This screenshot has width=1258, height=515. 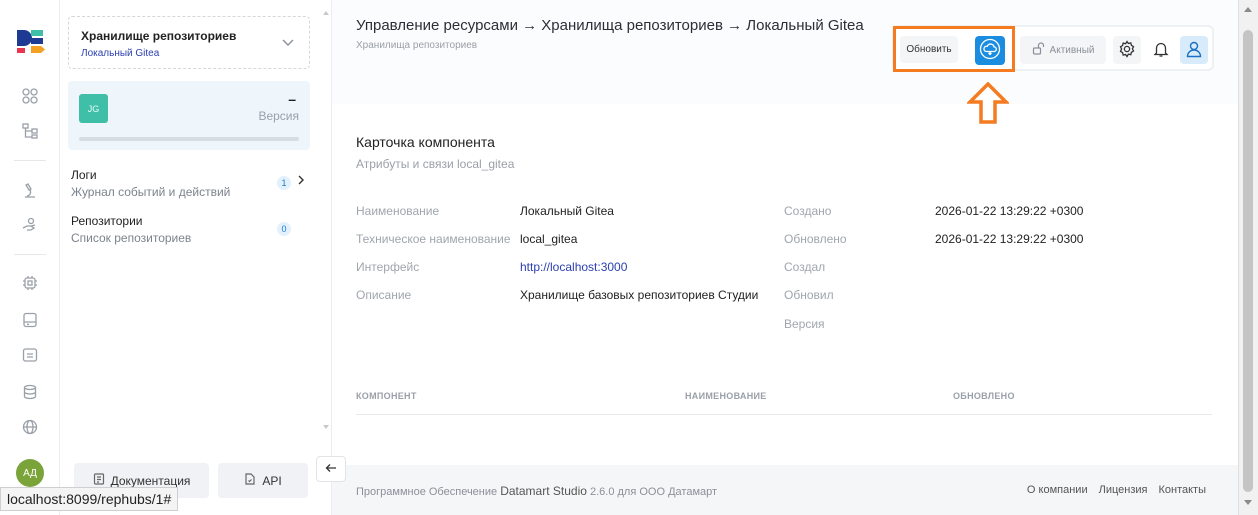 What do you see at coordinates (549, 239) in the screenshot?
I see `attr-tech-name-value: local_gitea` at bounding box center [549, 239].